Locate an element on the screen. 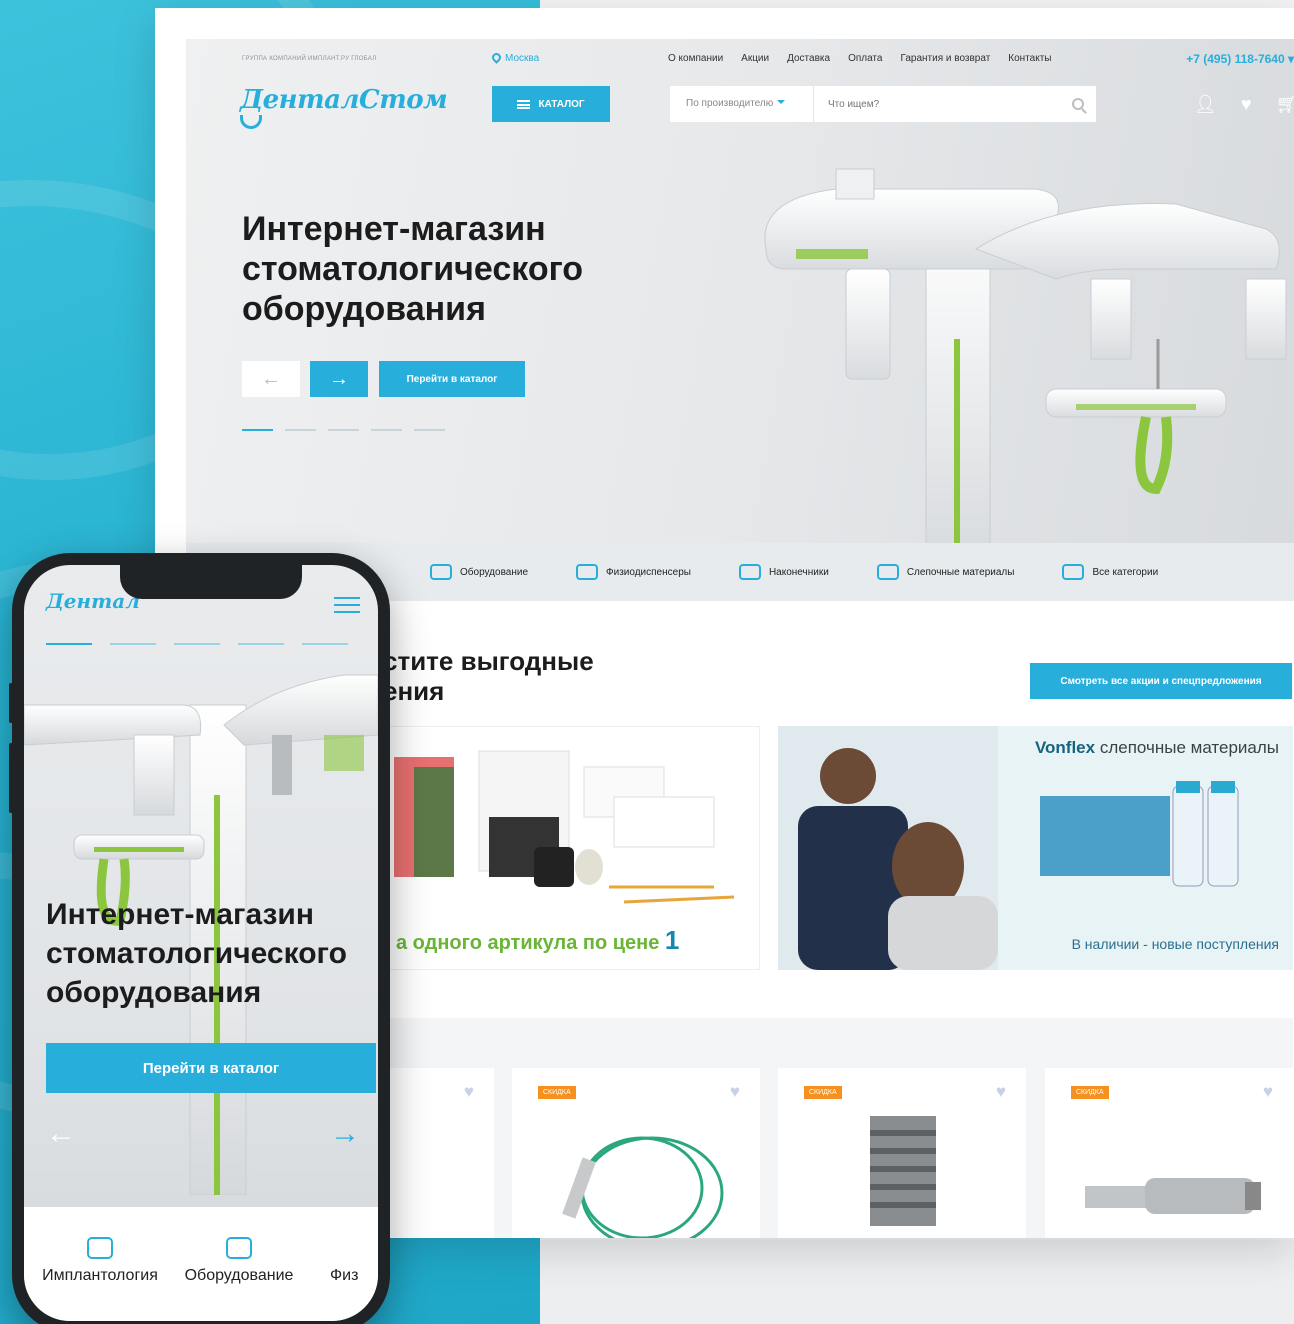 The width and height of the screenshot is (1294, 1324). dental-xray-machine-image is located at coordinates (1025, 358).